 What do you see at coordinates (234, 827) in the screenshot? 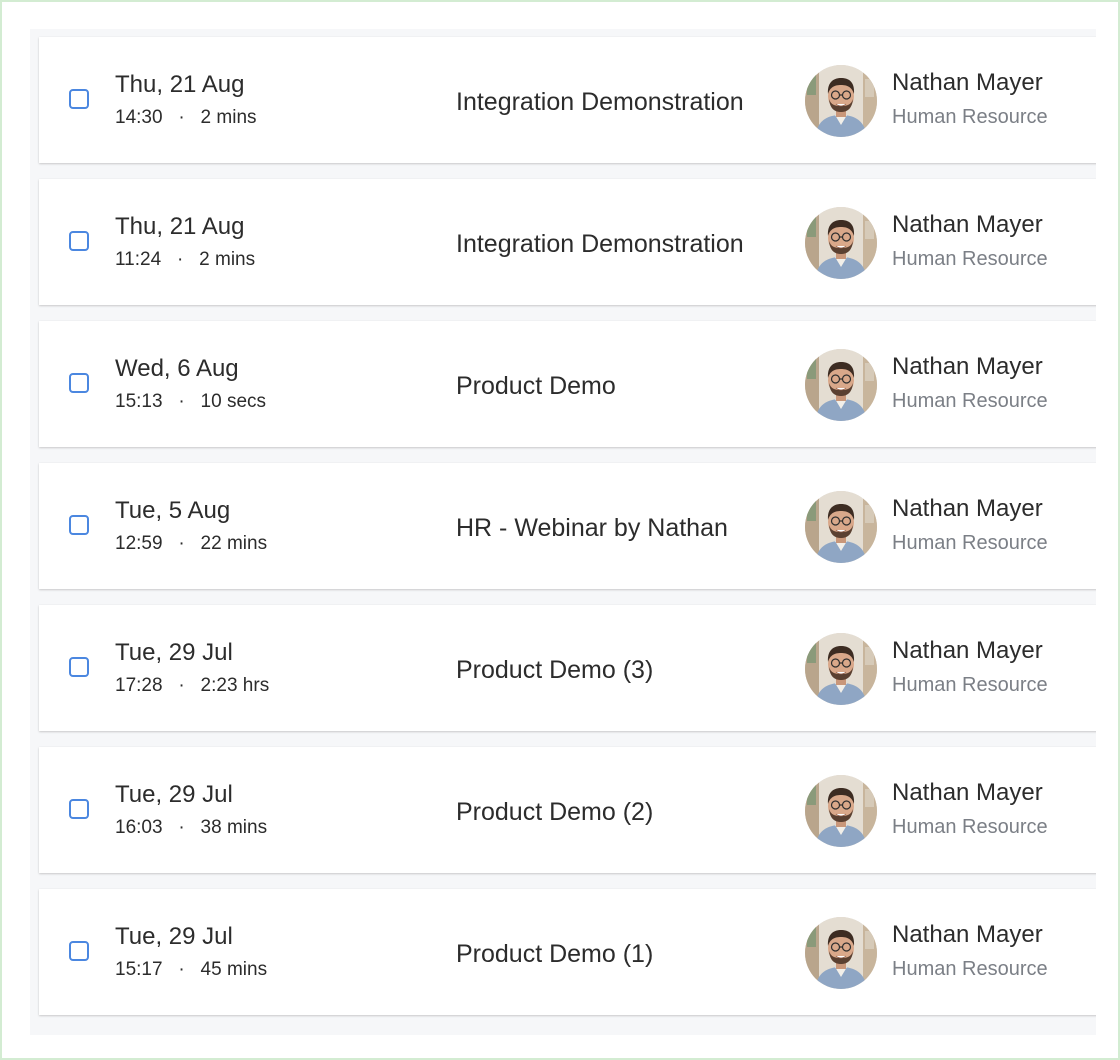
I see `recording-duration: 38 mins` at bounding box center [234, 827].